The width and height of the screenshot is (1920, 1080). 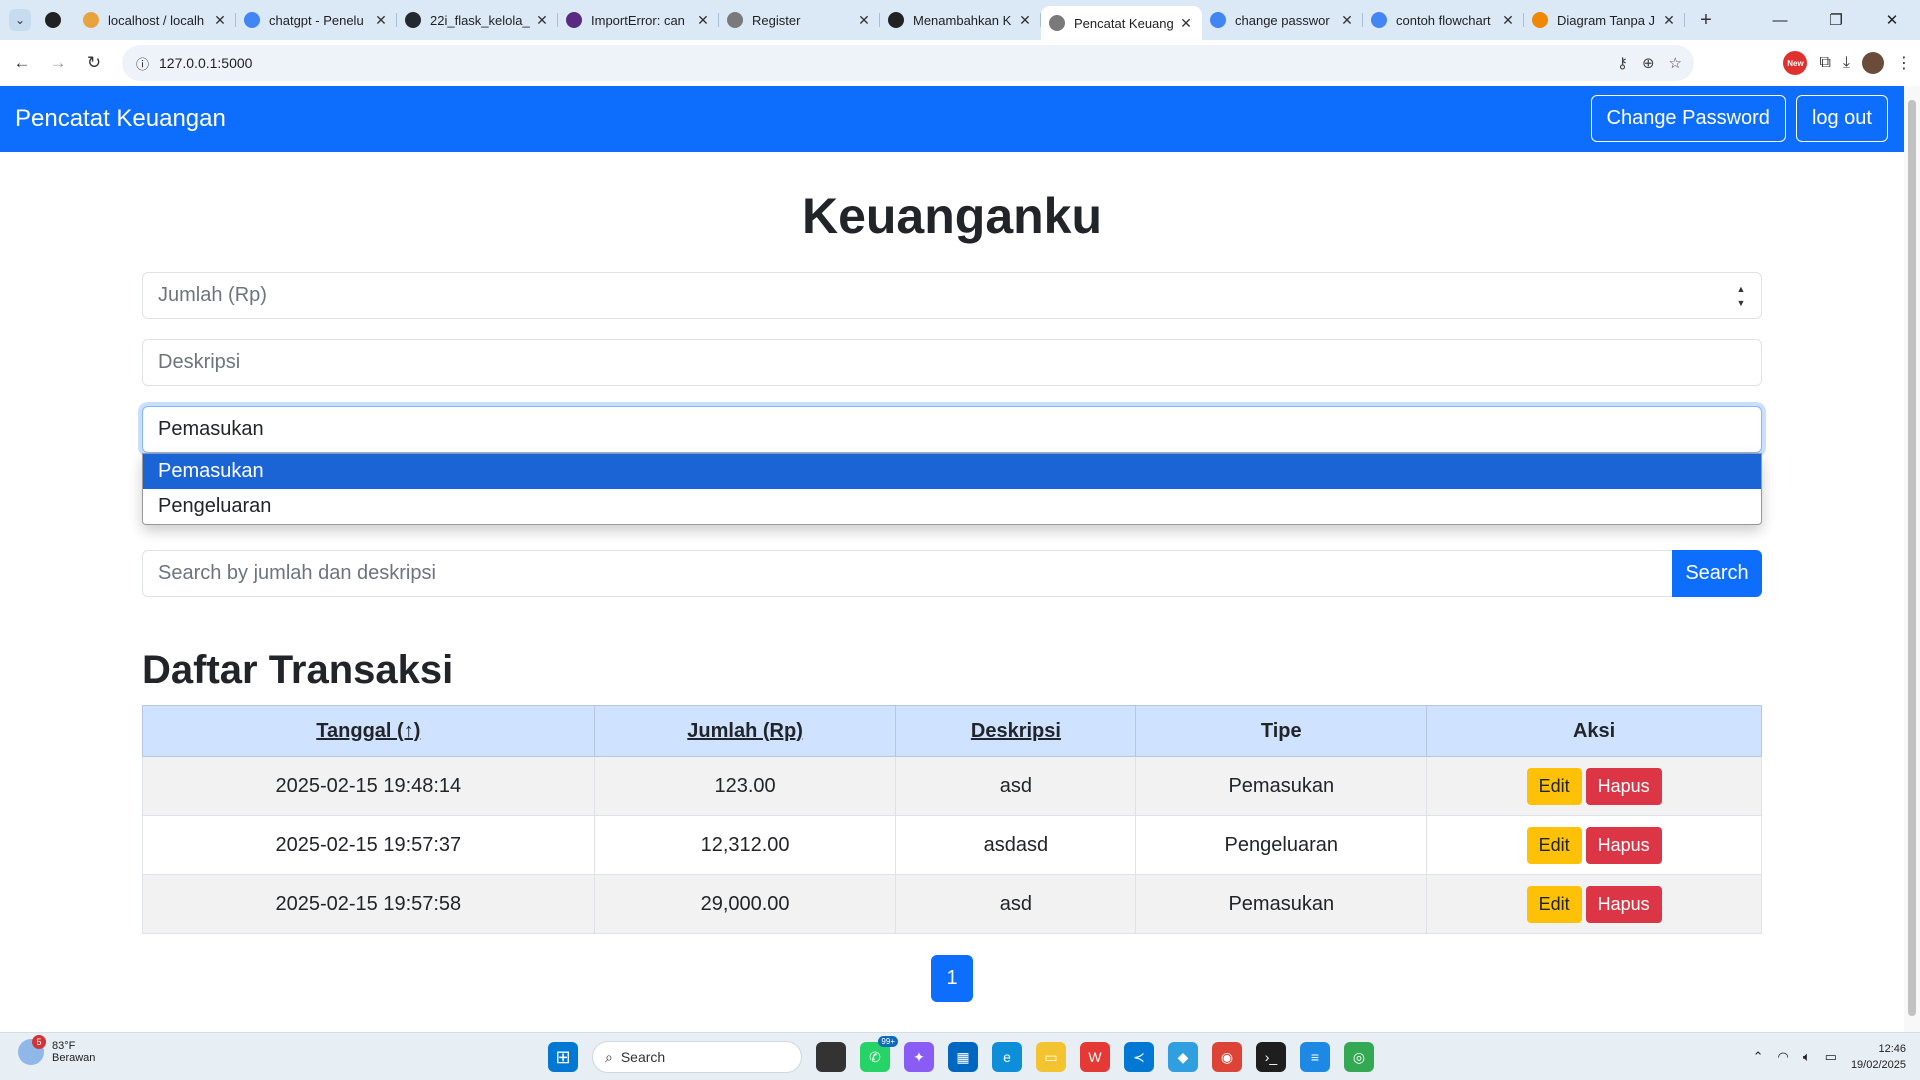 What do you see at coordinates (368, 904) in the screenshot?
I see `cell-date: 2025-02-15 19:57:58` at bounding box center [368, 904].